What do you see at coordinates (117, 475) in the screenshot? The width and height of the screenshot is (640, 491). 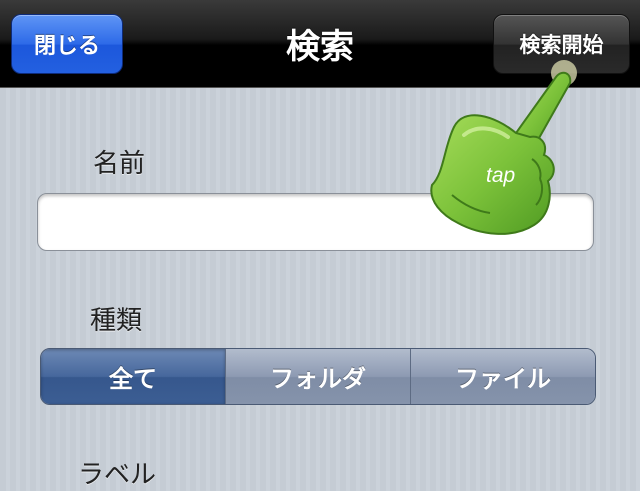 I see `label-label: ラベル` at bounding box center [117, 475].